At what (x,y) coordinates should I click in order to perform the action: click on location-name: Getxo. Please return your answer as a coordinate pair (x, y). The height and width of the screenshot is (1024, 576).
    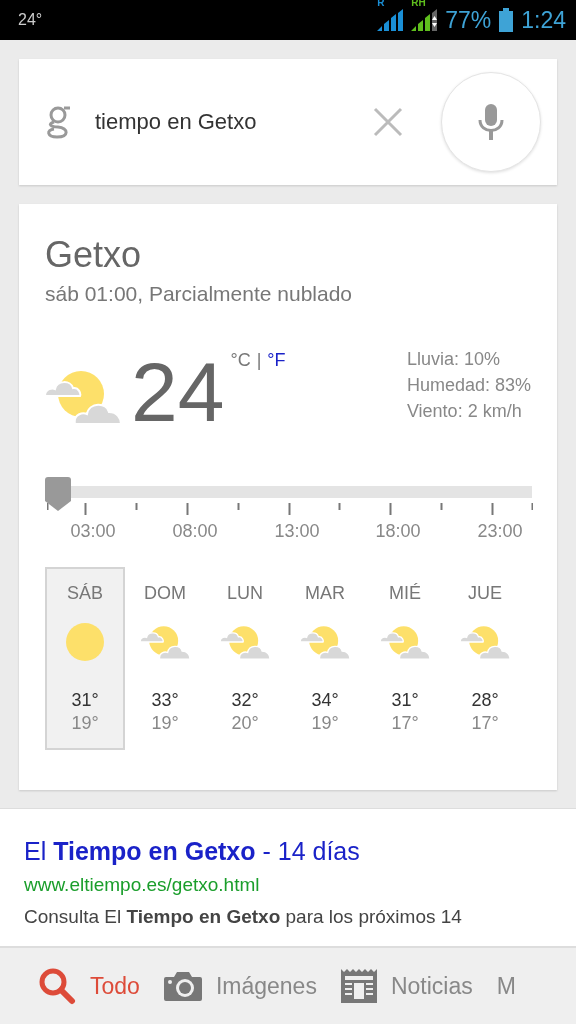
    Looking at the image, I should click on (94, 255).